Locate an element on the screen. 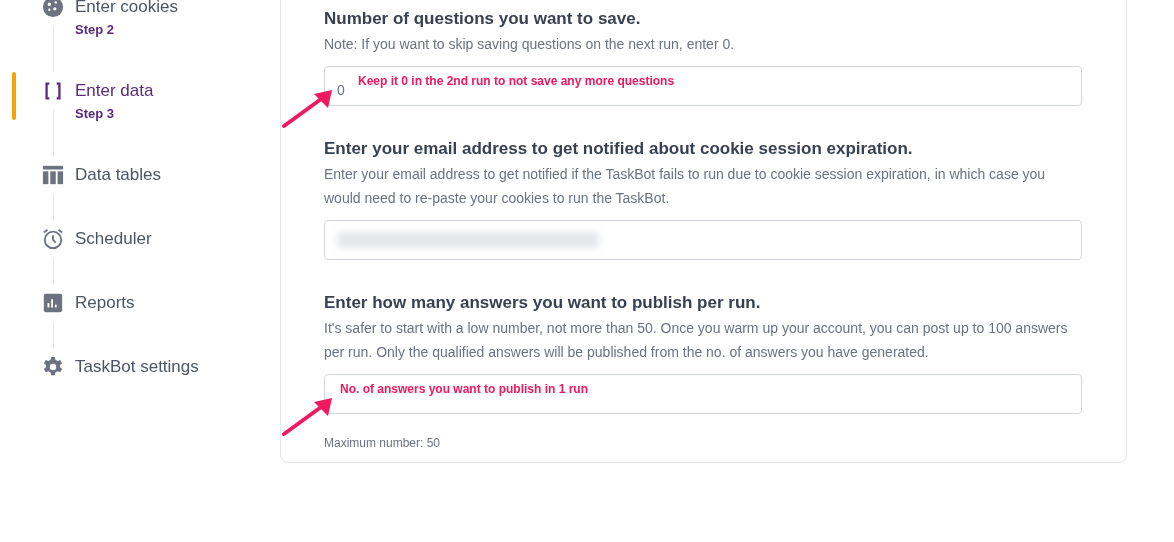 This screenshot has width=1174, height=542. alarm-clock-icon is located at coordinates (53, 239).